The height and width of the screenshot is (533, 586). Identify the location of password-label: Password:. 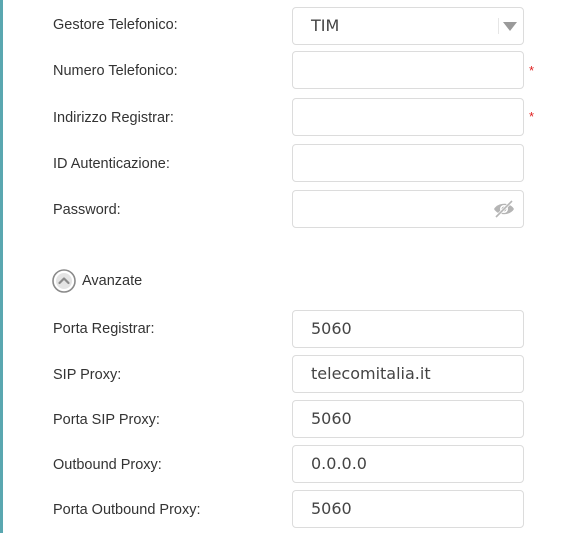
(87, 210).